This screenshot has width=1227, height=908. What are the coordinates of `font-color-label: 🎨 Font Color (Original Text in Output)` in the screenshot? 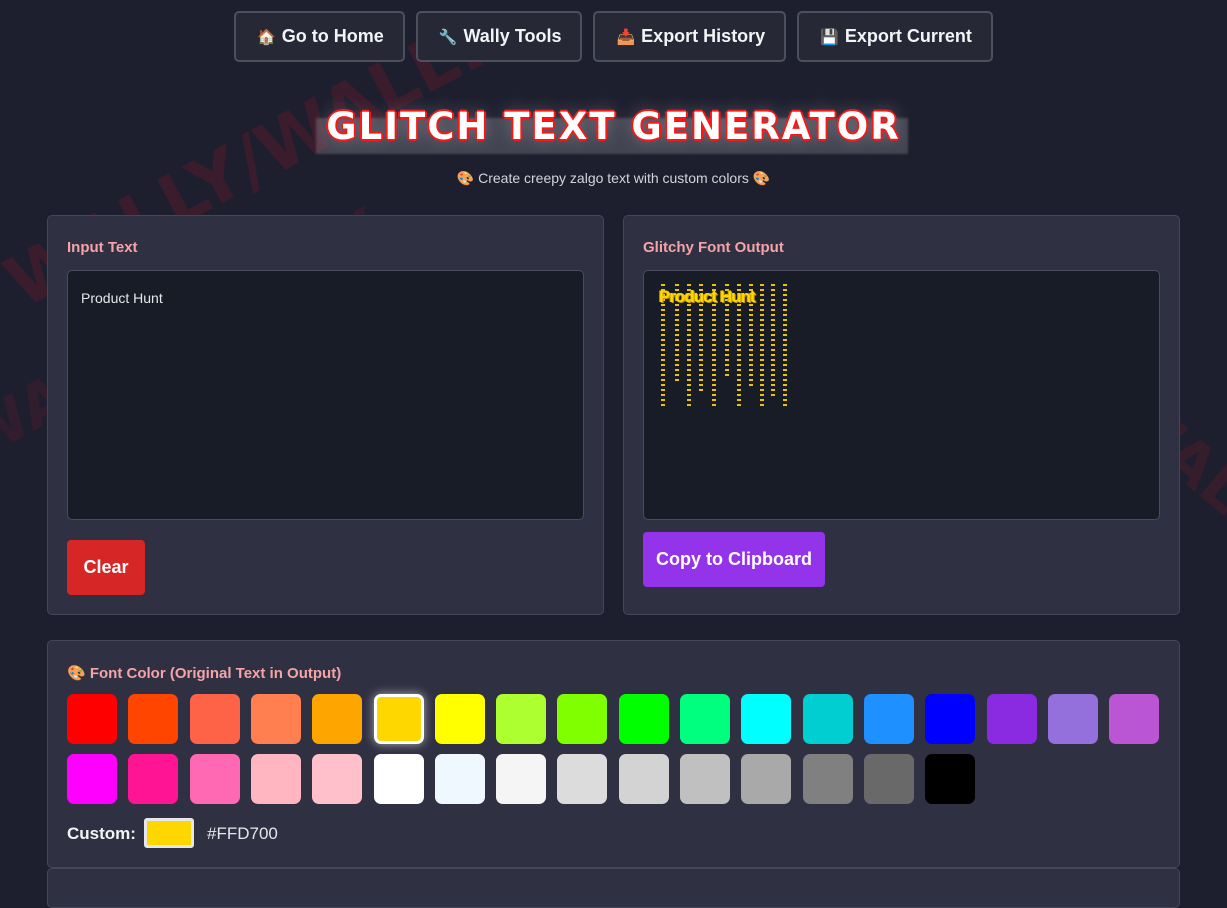 It's located at (204, 673).